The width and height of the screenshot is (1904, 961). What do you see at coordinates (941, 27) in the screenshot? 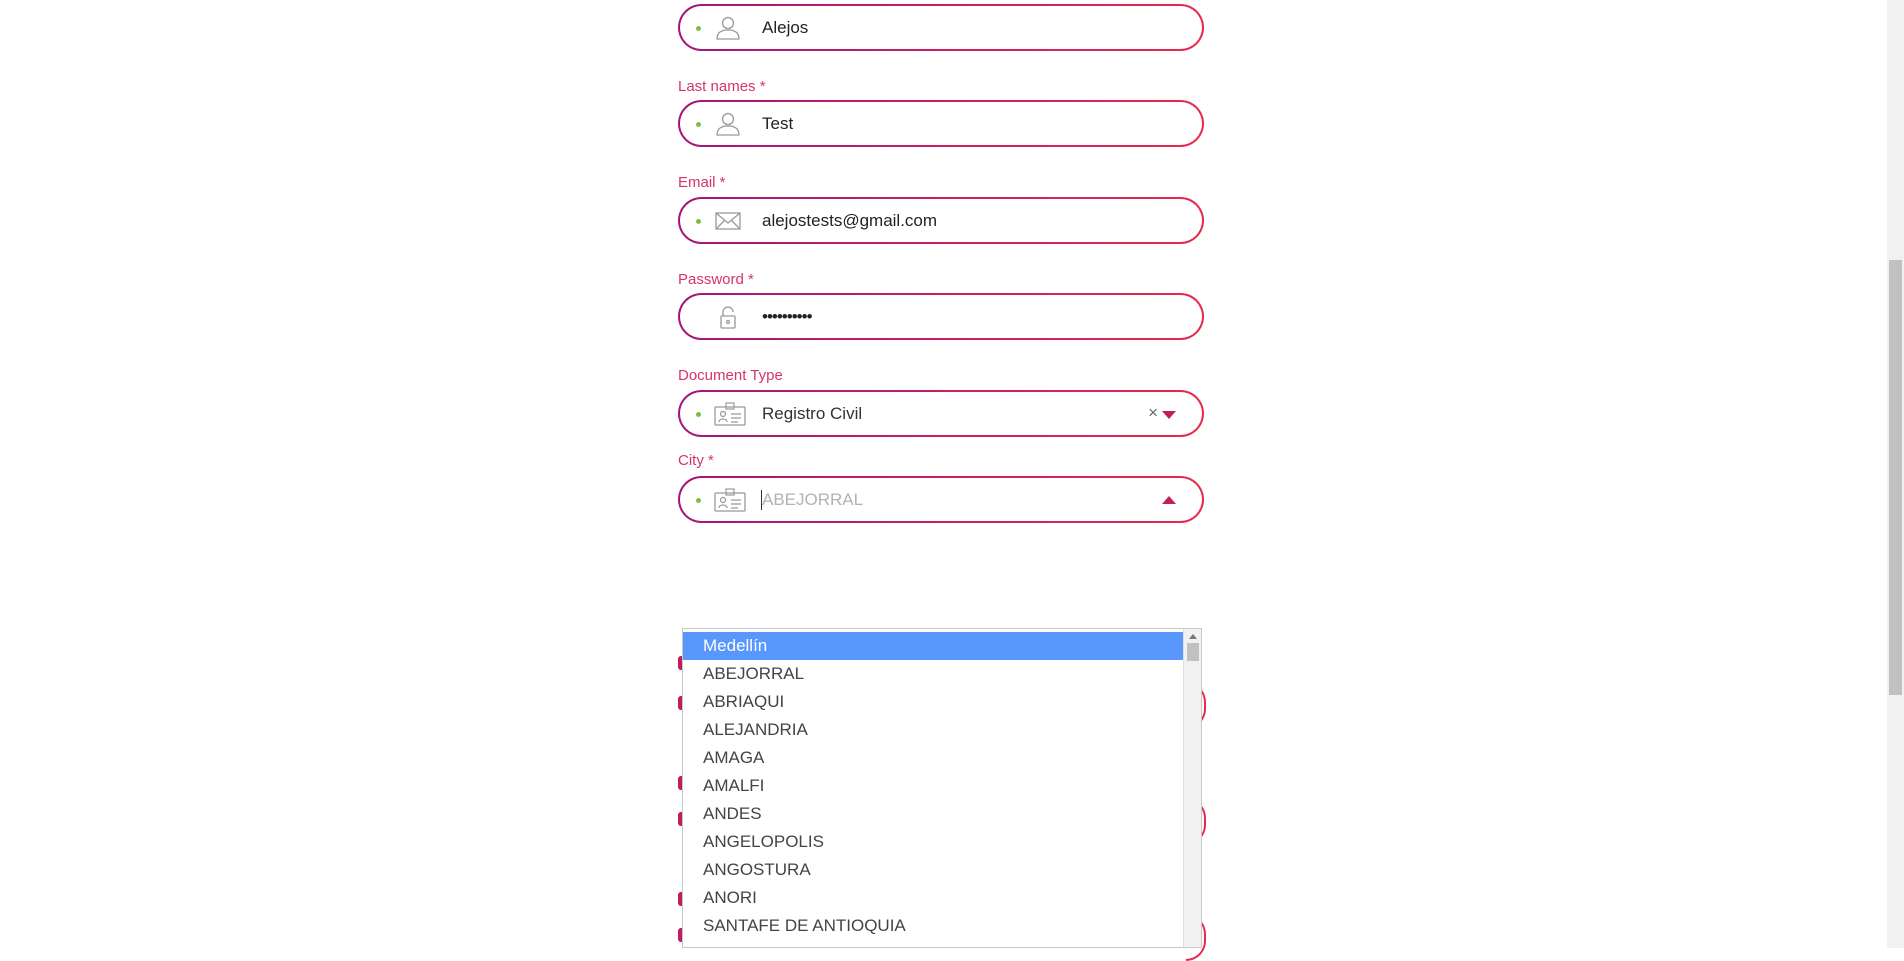
I see `first-name-field: Alejos` at bounding box center [941, 27].